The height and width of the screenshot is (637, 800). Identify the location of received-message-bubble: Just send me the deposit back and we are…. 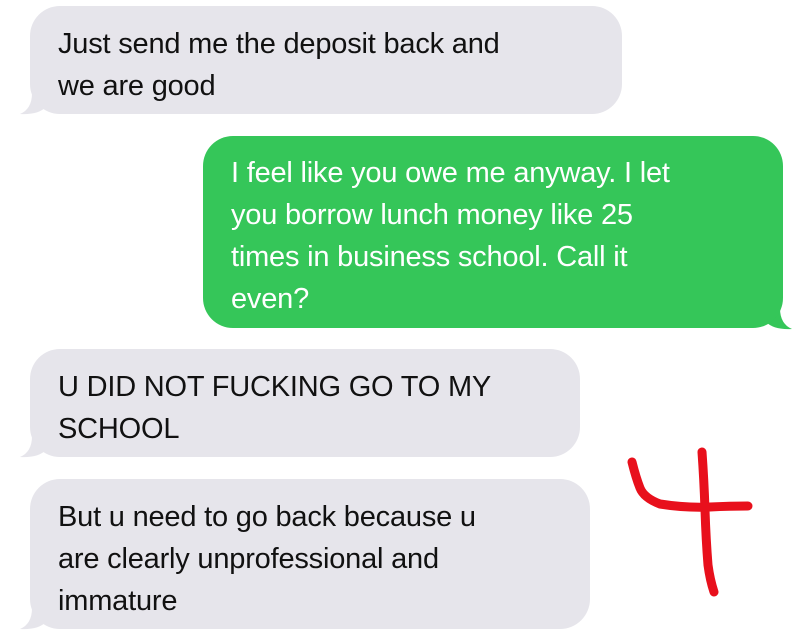
(326, 60).